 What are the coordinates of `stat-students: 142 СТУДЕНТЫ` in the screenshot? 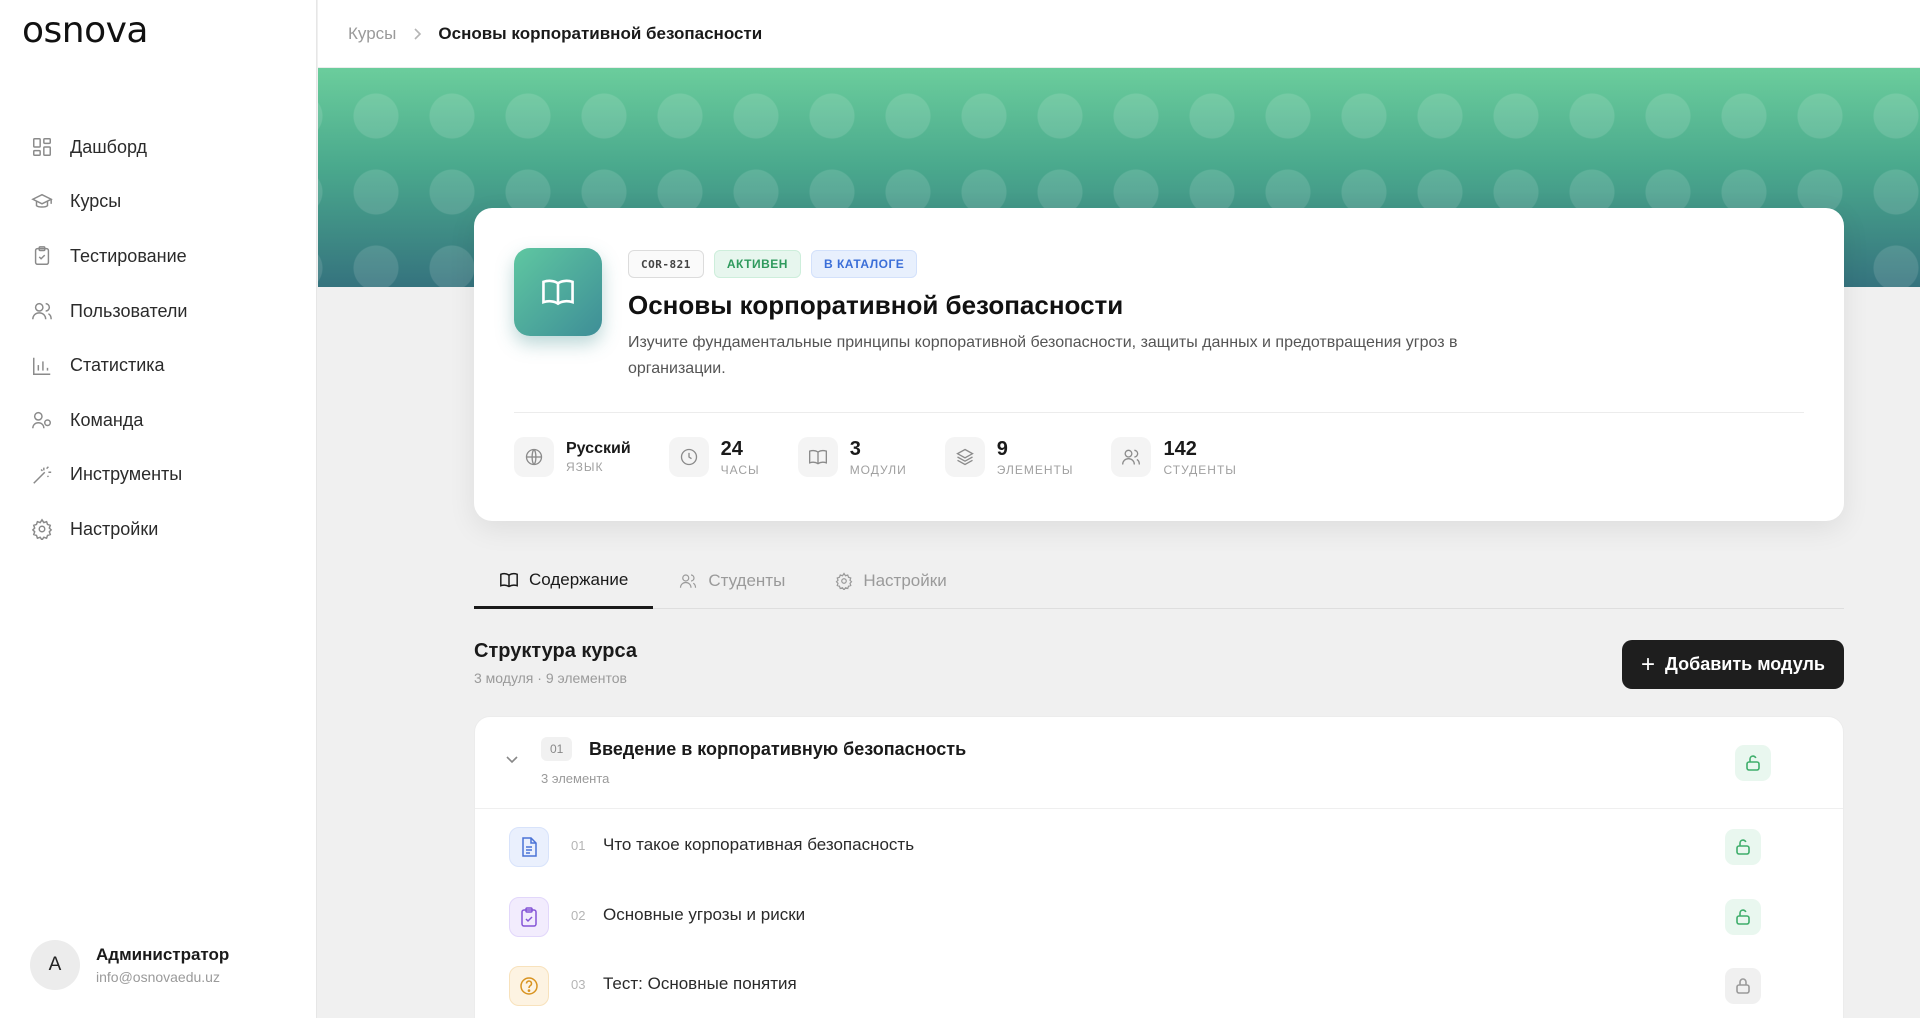 It's located at (1173, 457).